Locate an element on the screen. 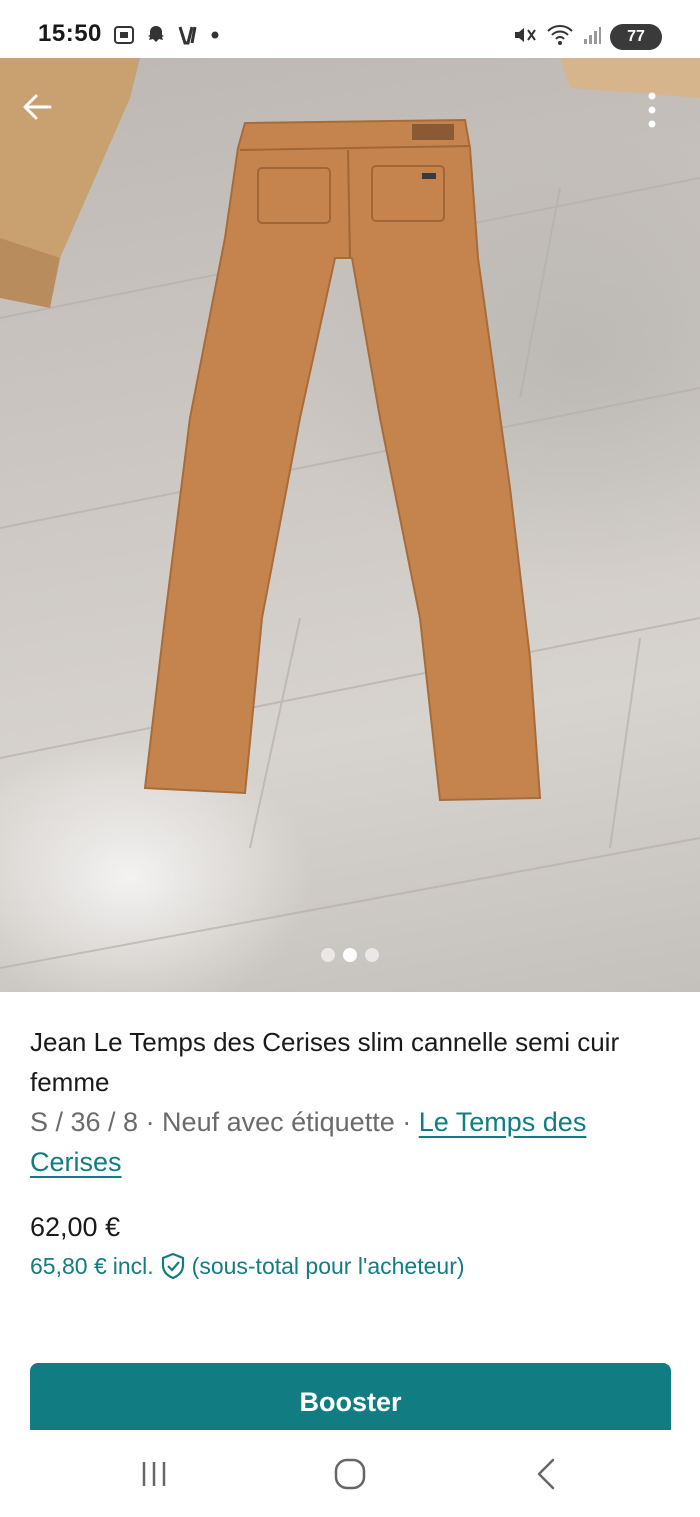 This screenshot has height=1517, width=700. wifi-icon is located at coordinates (560, 37).